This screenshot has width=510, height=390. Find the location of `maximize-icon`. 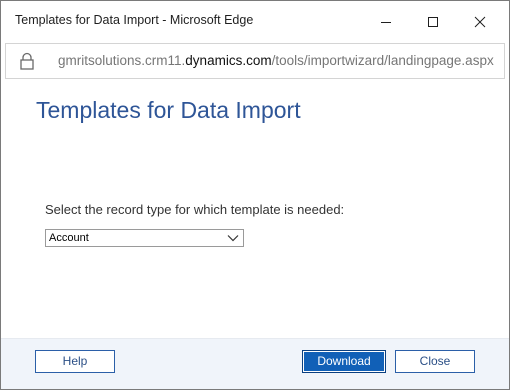

maximize-icon is located at coordinates (433, 22).